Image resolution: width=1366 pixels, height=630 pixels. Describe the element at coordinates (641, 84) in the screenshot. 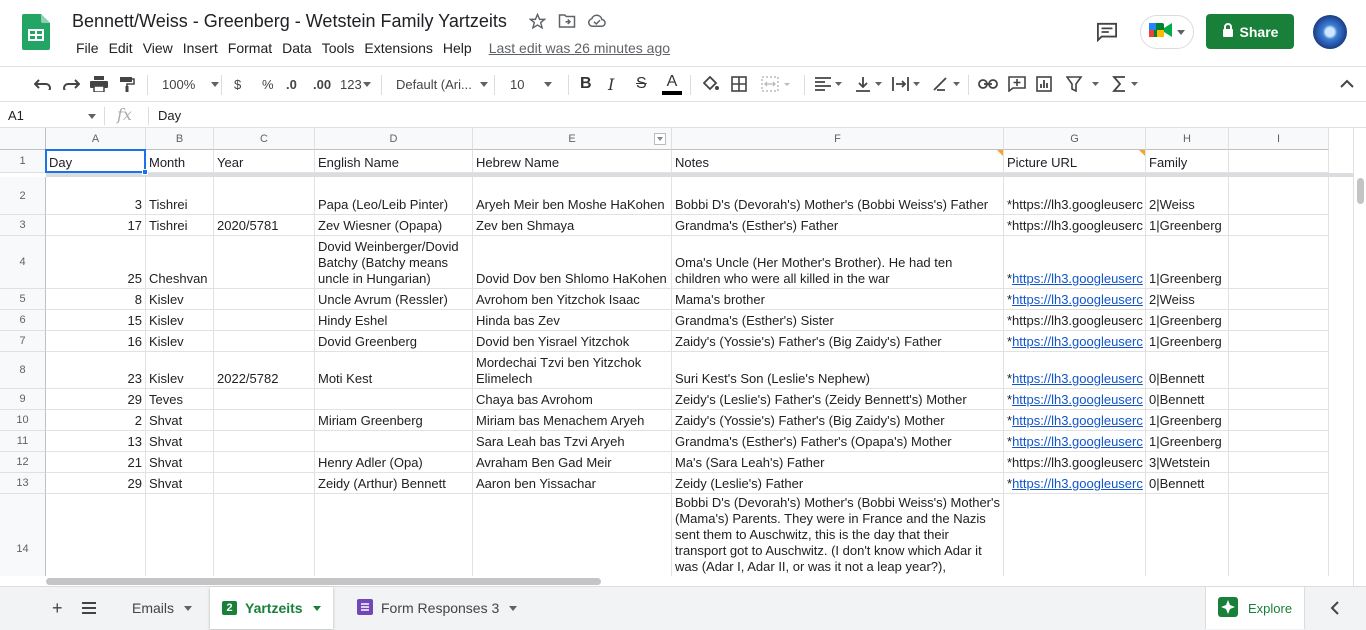

I see `strikethrough-button: S` at that location.